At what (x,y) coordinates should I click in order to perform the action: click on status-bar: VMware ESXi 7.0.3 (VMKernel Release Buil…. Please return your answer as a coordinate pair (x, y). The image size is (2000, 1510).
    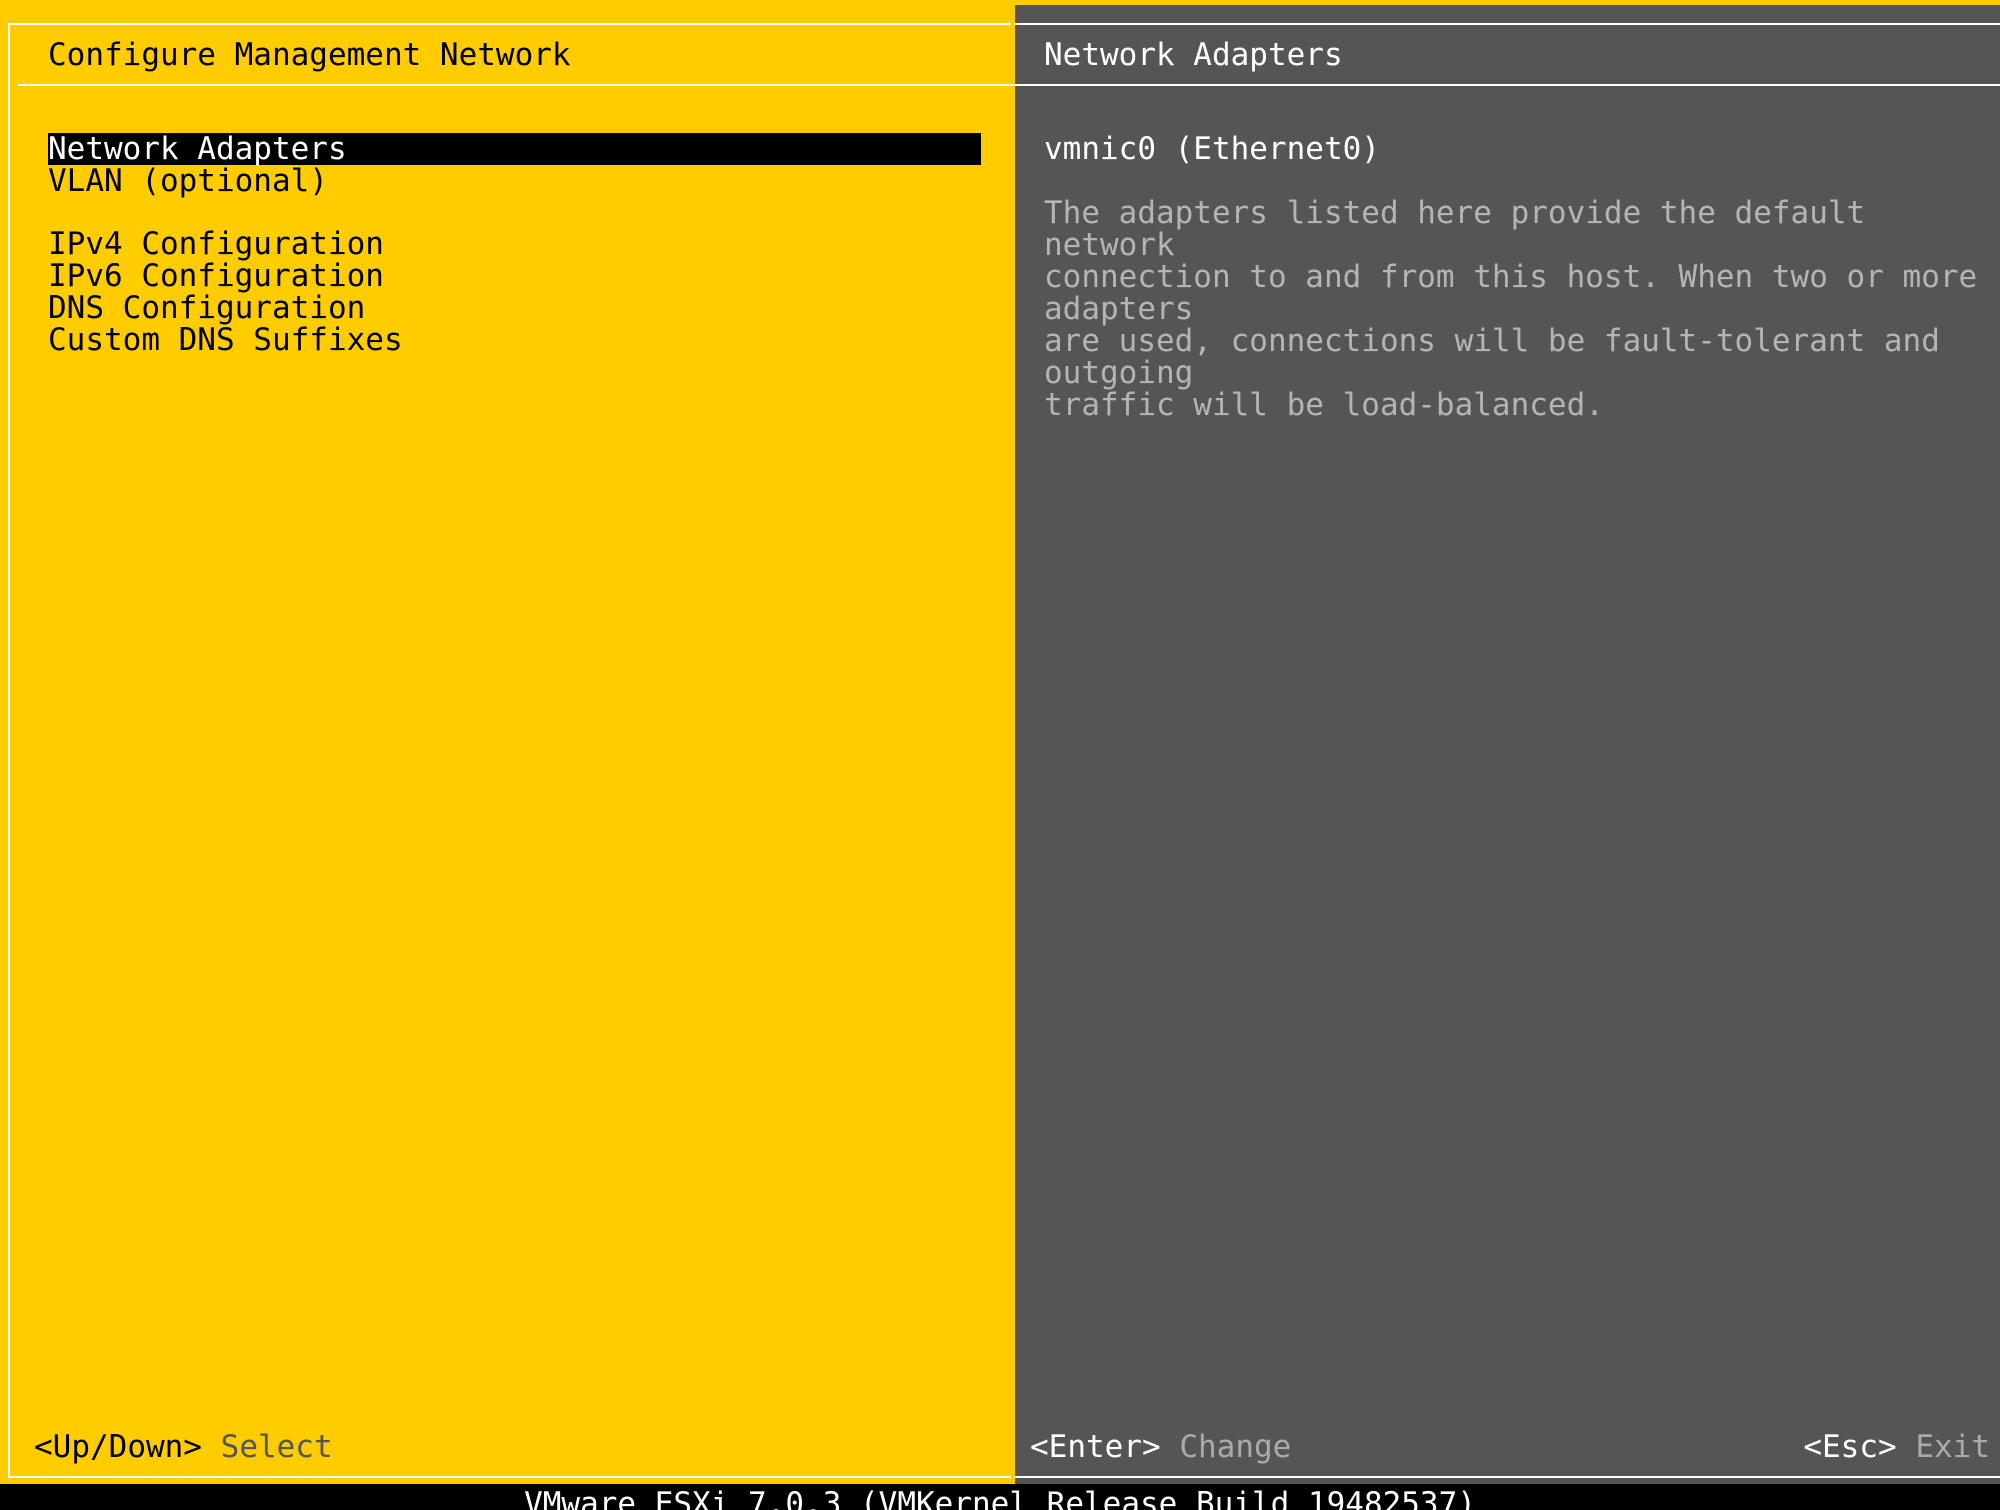
    Looking at the image, I should click on (1000, 1497).